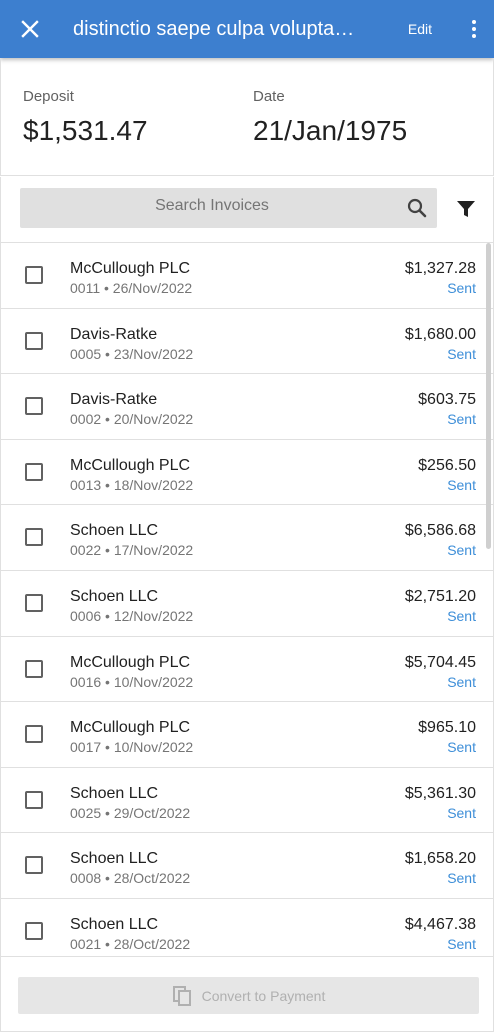 Image resolution: width=494 pixels, height=1032 pixels. I want to click on payment-summary: Deposit $1,531.47 Date 21/Jan/1975, so click(247, 117).